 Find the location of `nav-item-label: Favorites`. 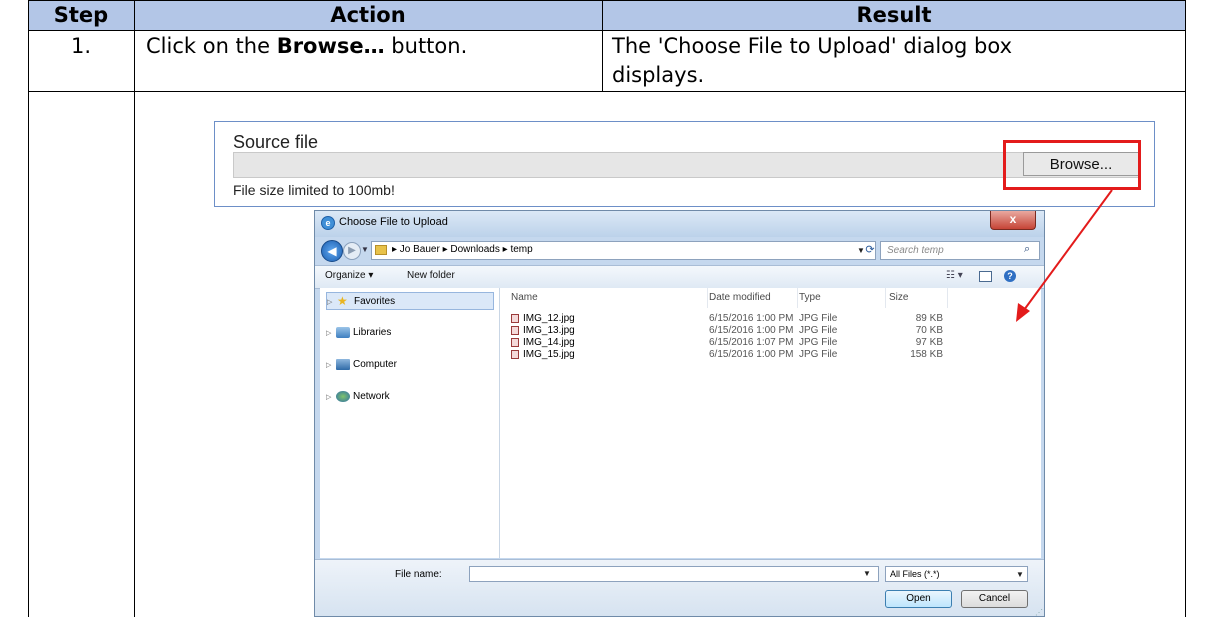

nav-item-label: Favorites is located at coordinates (375, 301).